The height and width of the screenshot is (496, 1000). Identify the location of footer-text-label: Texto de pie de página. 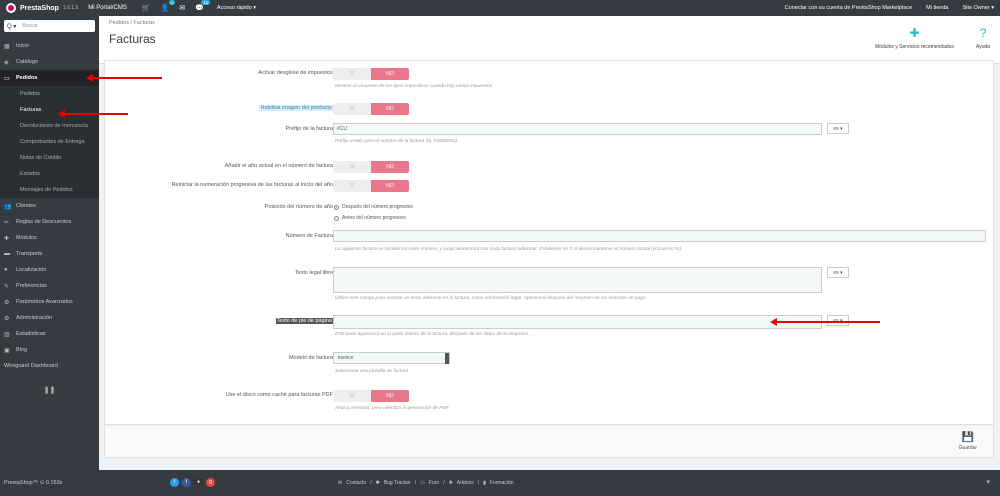
(304, 321).